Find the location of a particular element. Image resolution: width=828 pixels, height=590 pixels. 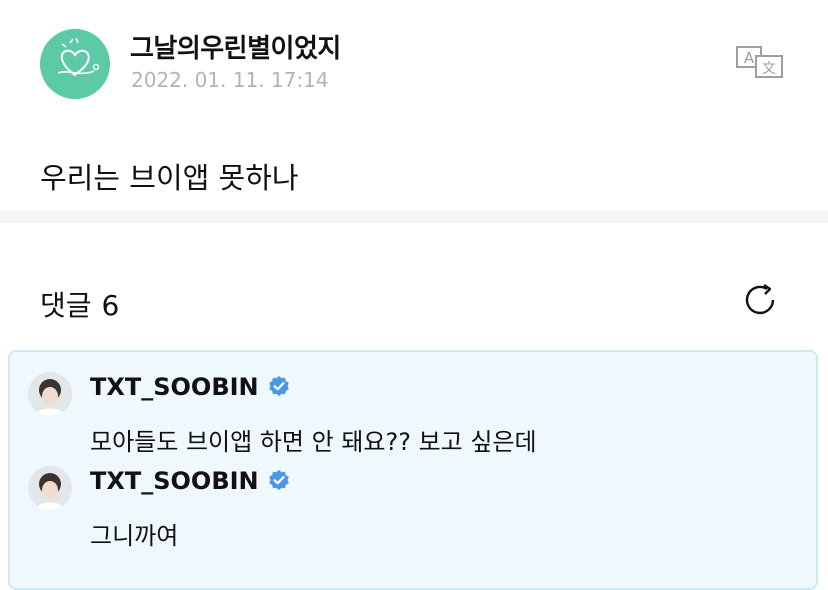

translate-button: A 文 is located at coordinates (760, 62).